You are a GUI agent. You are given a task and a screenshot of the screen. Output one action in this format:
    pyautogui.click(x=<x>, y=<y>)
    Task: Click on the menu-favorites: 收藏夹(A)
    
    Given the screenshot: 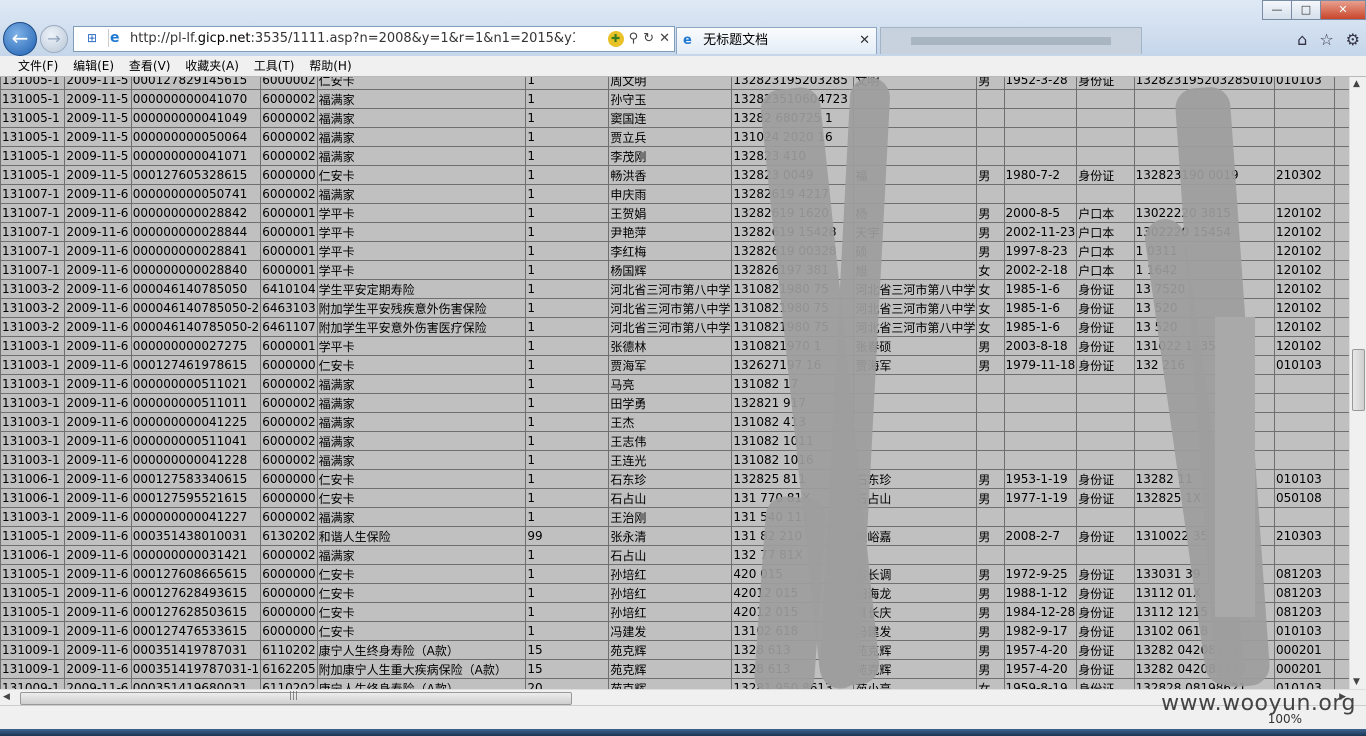 What is the action you would take?
    pyautogui.click(x=212, y=66)
    